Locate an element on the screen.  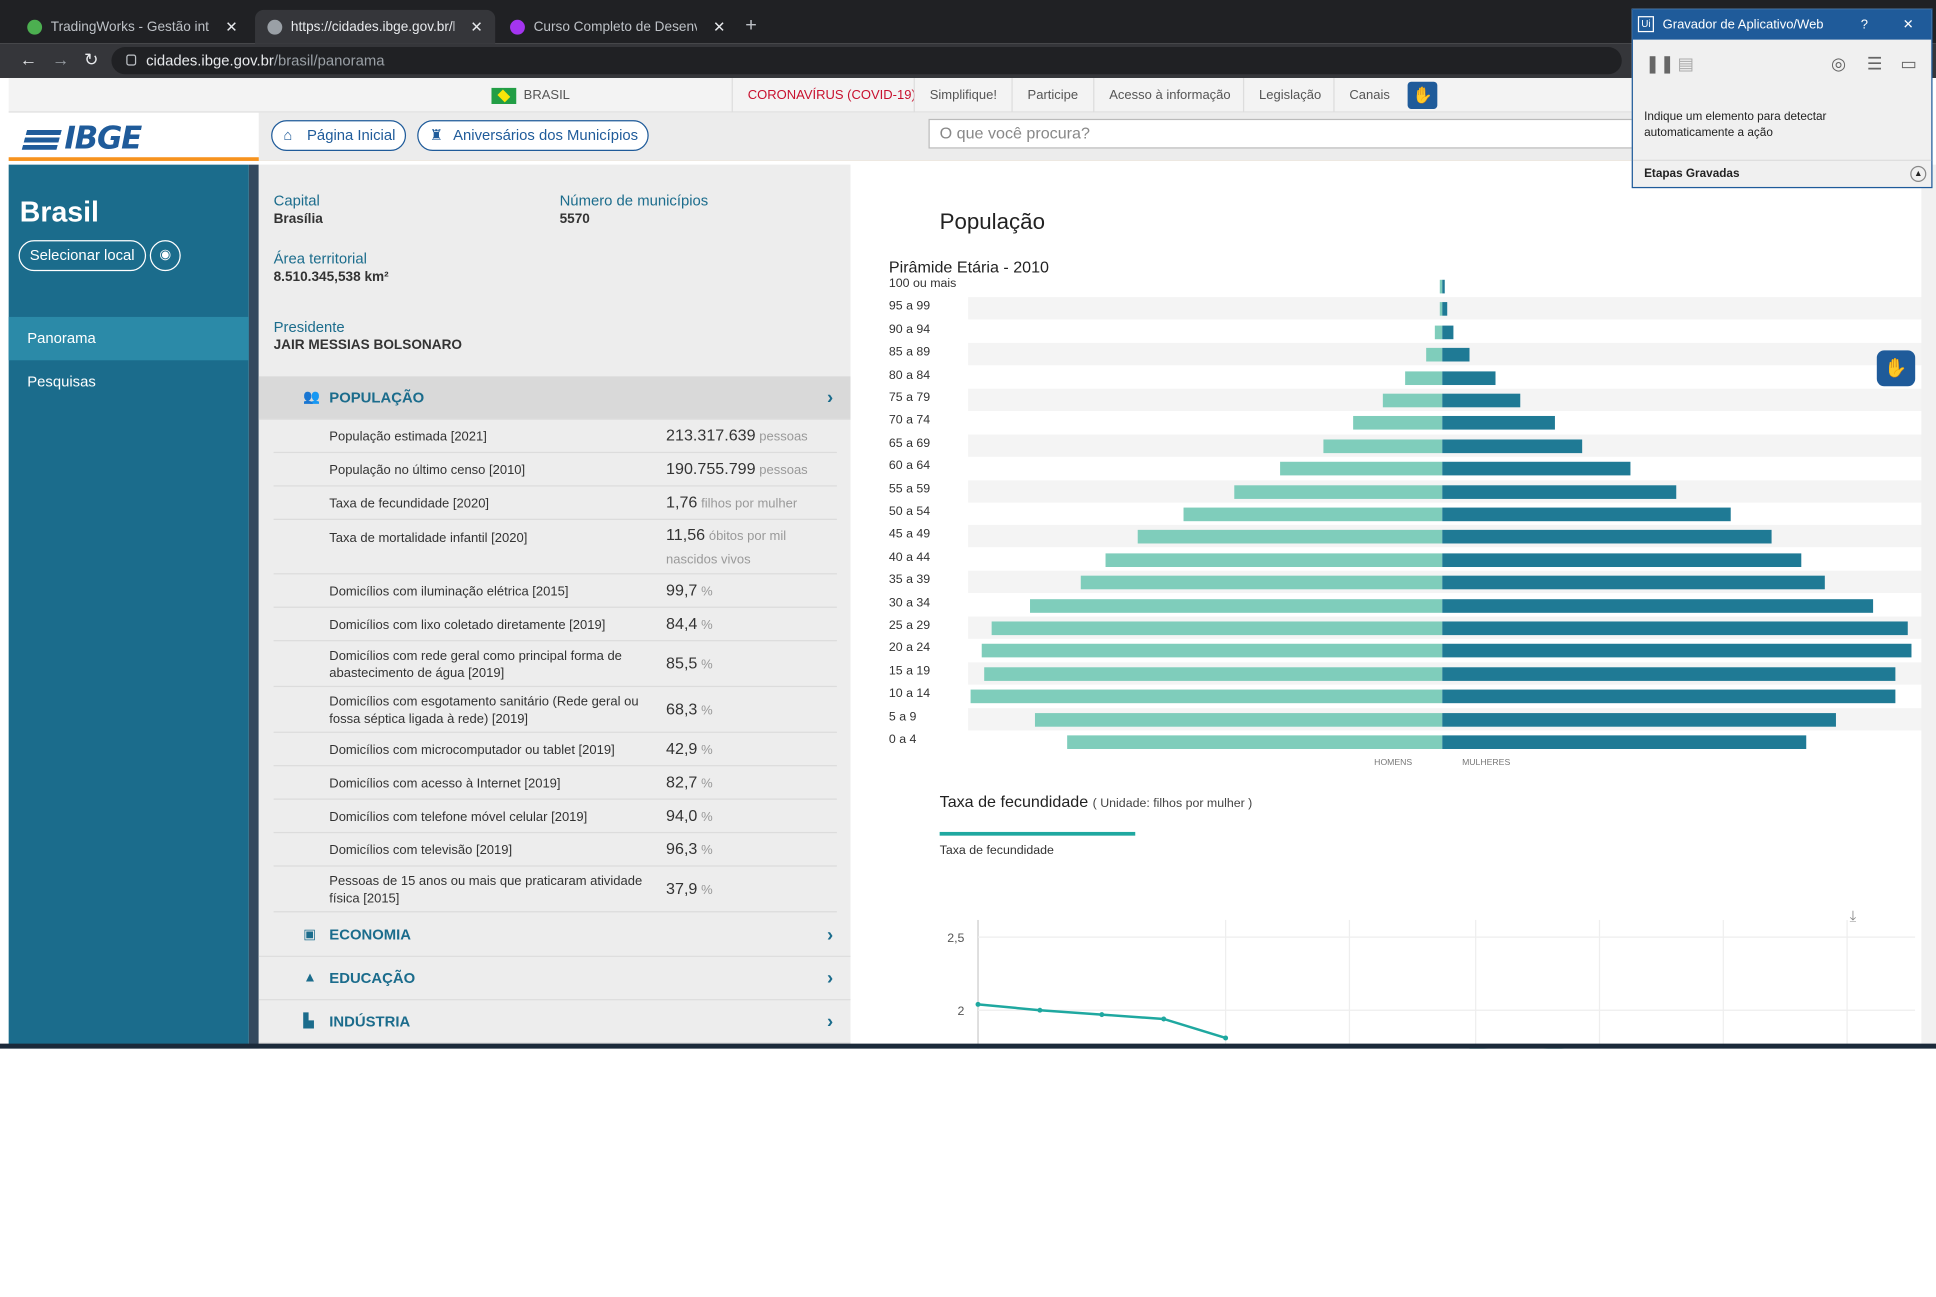
accessibility-hand-icon: ✋ is located at coordinates (1896, 368).